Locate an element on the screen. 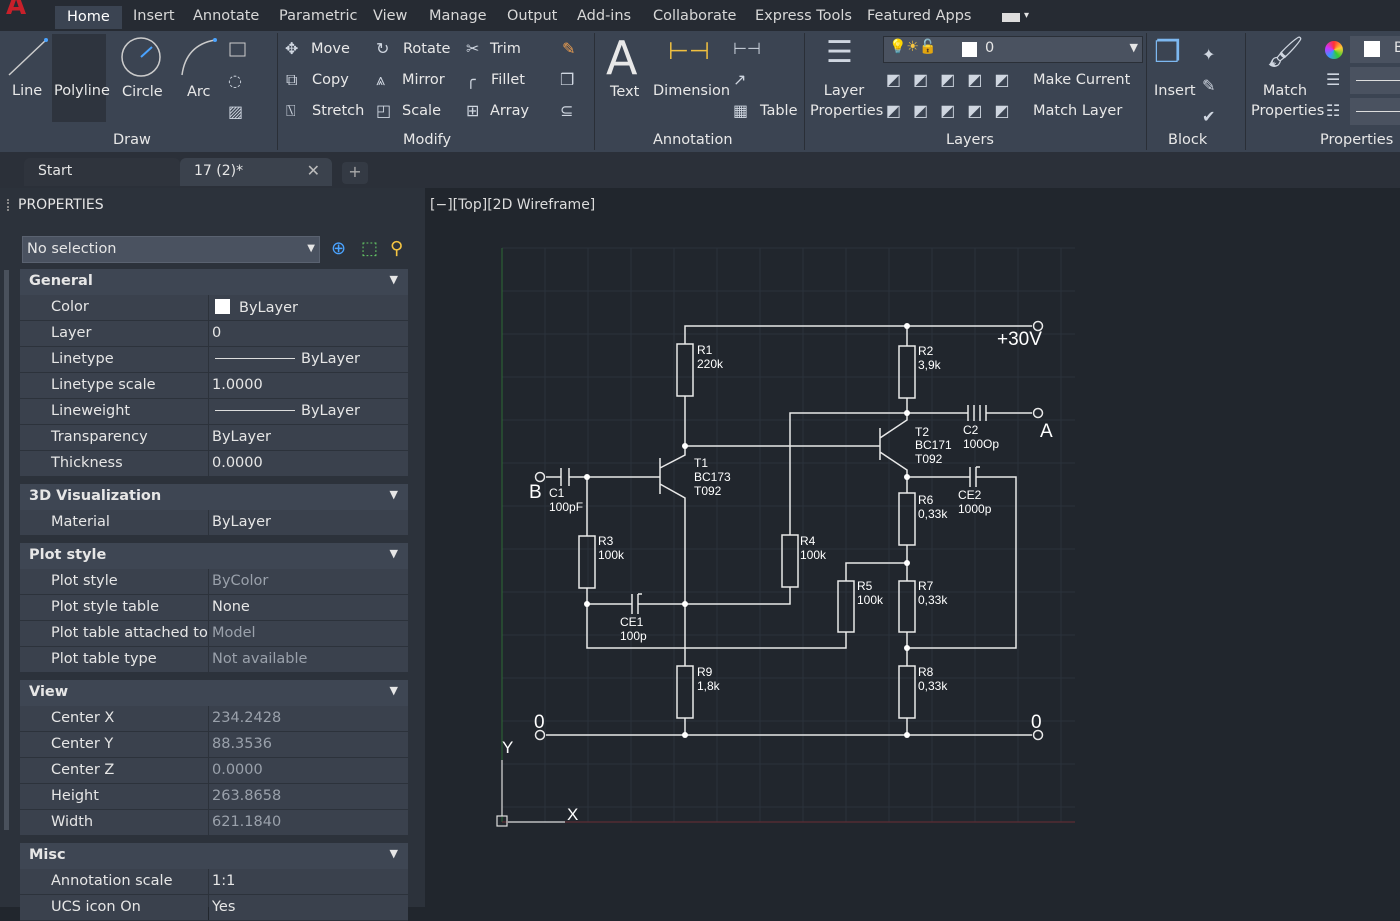 This screenshot has height=921, width=1400. property-row: Center X 234.2428 is located at coordinates (214, 719).